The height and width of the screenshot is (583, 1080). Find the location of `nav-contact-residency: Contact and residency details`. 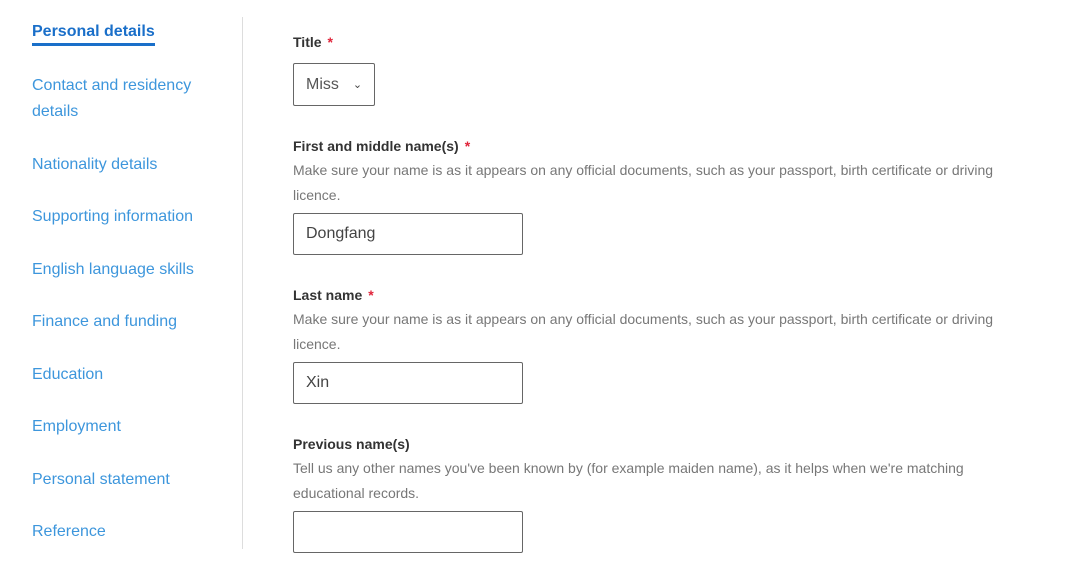

nav-contact-residency: Contact and residency details is located at coordinates (122, 99).